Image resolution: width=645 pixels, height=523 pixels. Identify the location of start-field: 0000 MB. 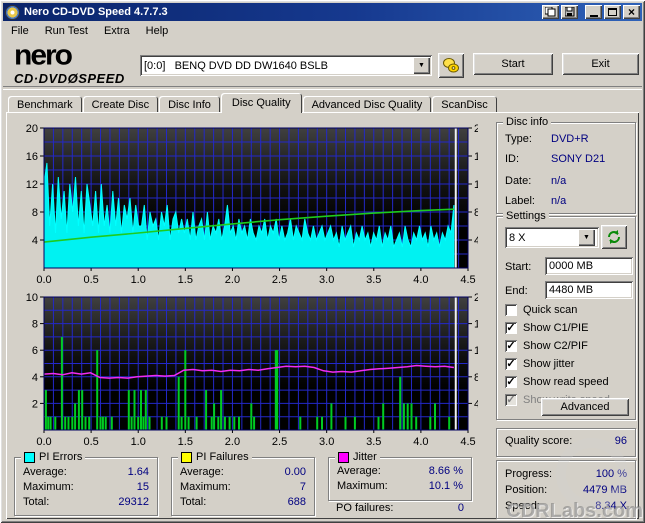
(589, 266).